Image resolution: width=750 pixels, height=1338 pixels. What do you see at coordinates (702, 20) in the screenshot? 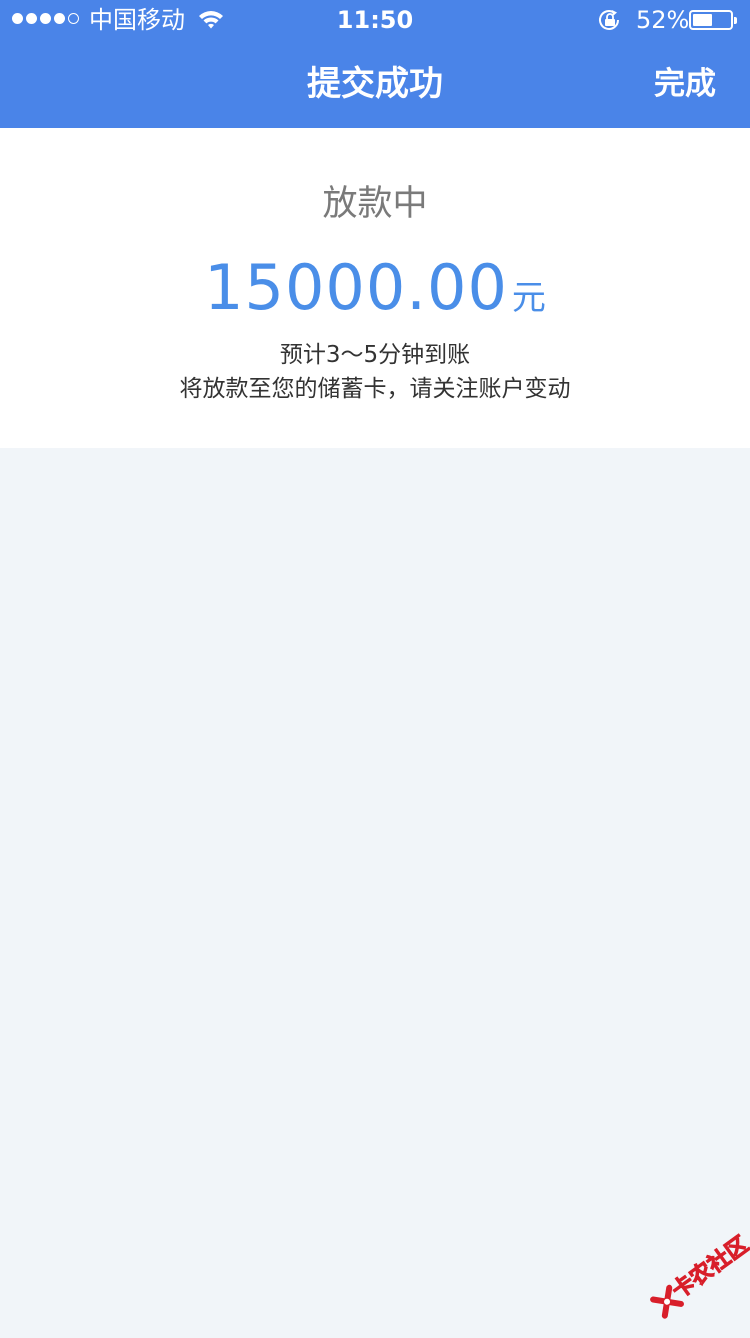
I see `battery-level` at bounding box center [702, 20].